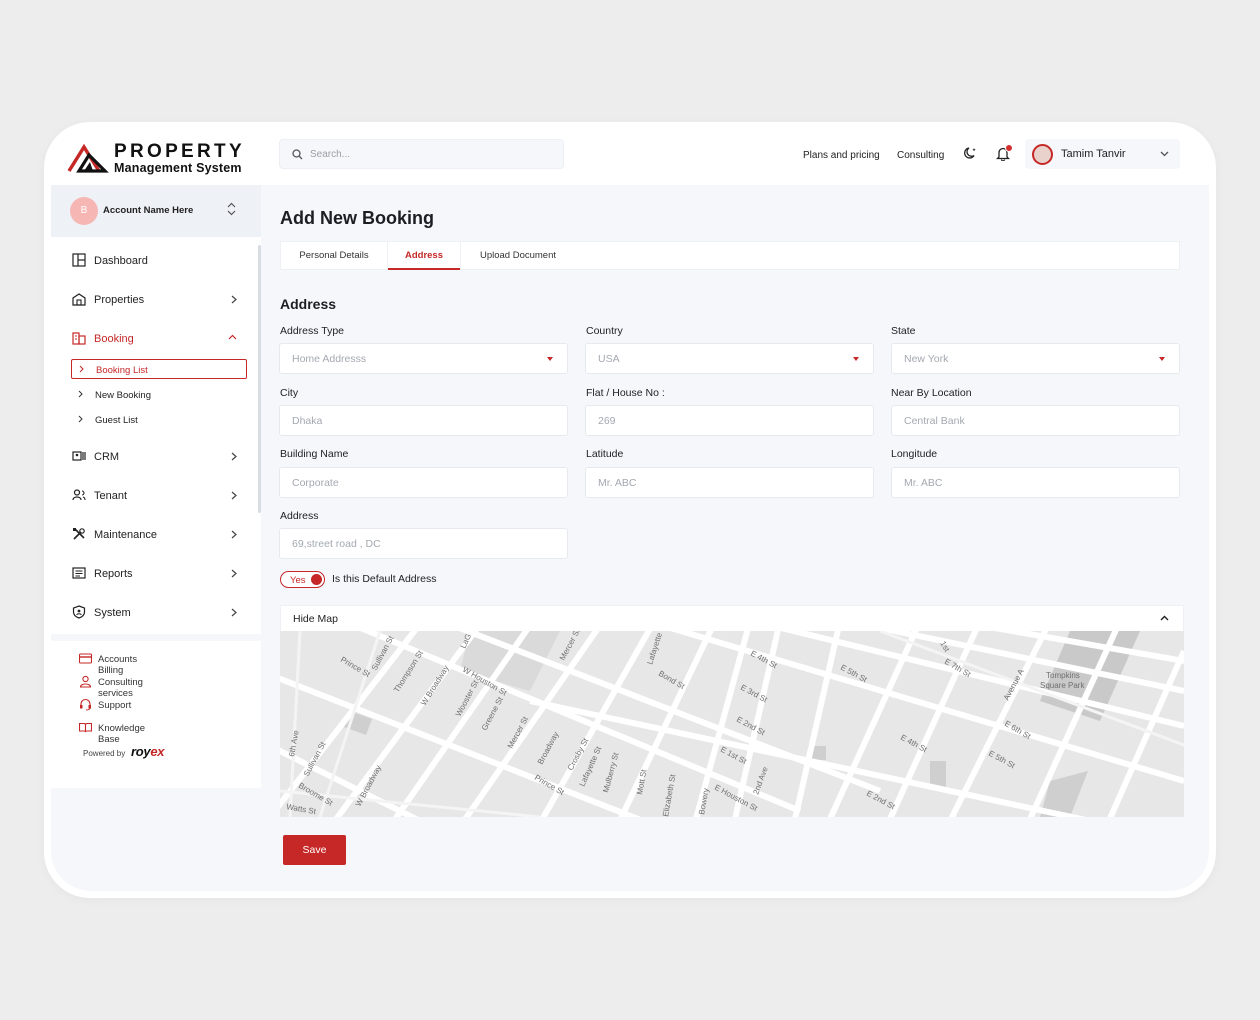 The image size is (1260, 1020). What do you see at coordinates (970, 155) in the screenshot?
I see `theme-toggle-button` at bounding box center [970, 155].